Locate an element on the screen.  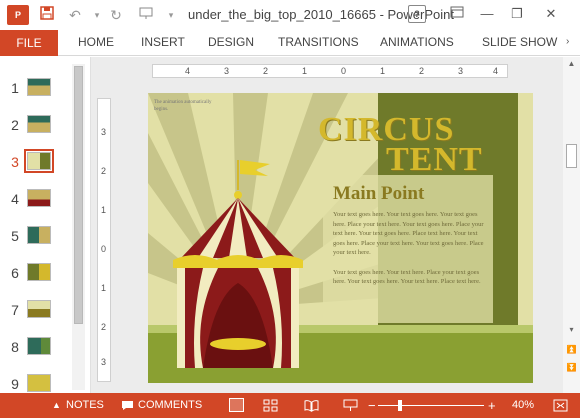
powerpoint-logo-icon: P is located at coordinates (18, 15).